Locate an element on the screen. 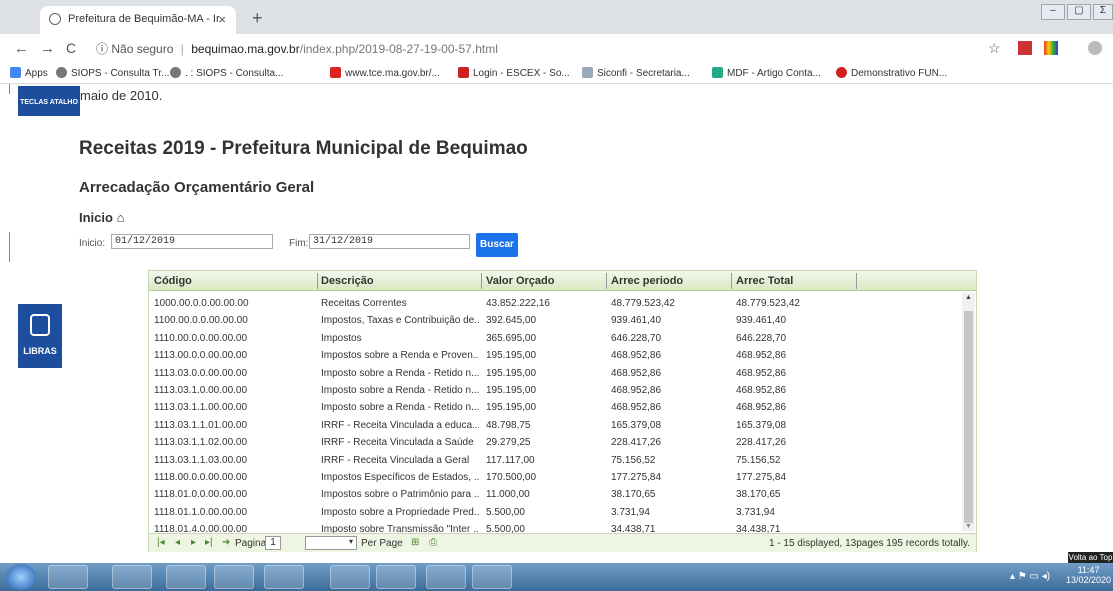 The image size is (1113, 591). column-header-arrec-total: Arrec Total is located at coordinates (764, 281).